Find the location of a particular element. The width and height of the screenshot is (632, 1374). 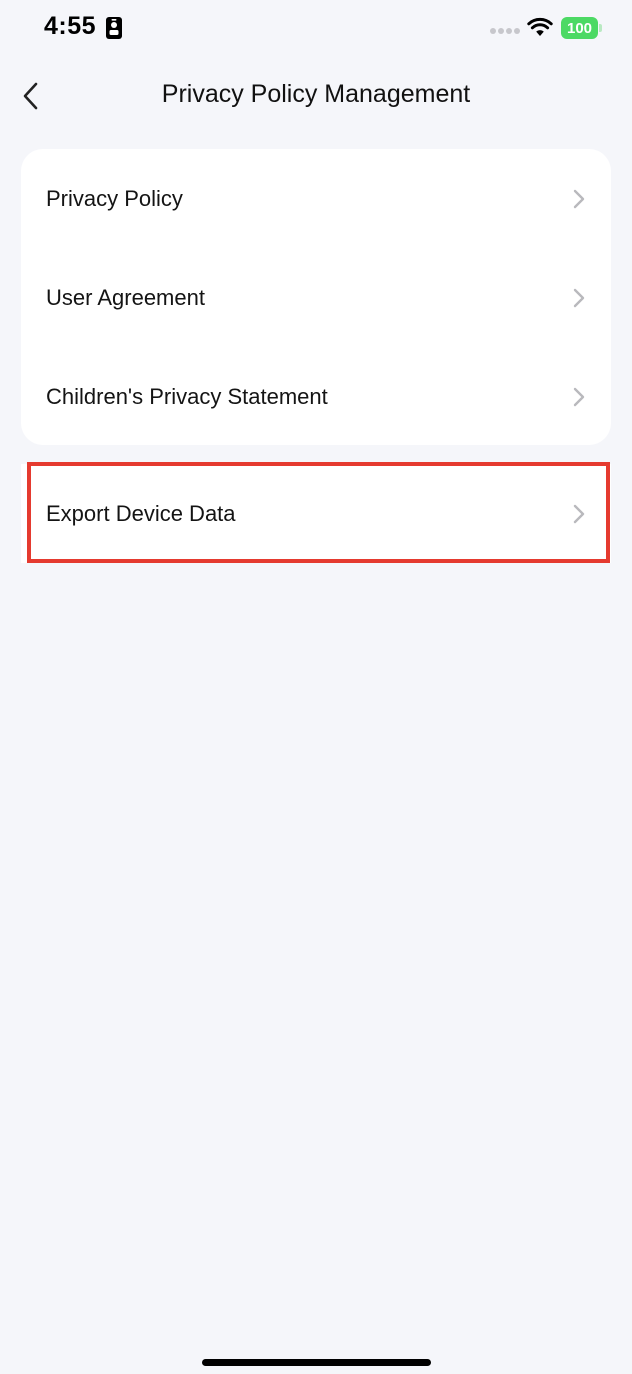

id-card-icon is located at coordinates (114, 28).